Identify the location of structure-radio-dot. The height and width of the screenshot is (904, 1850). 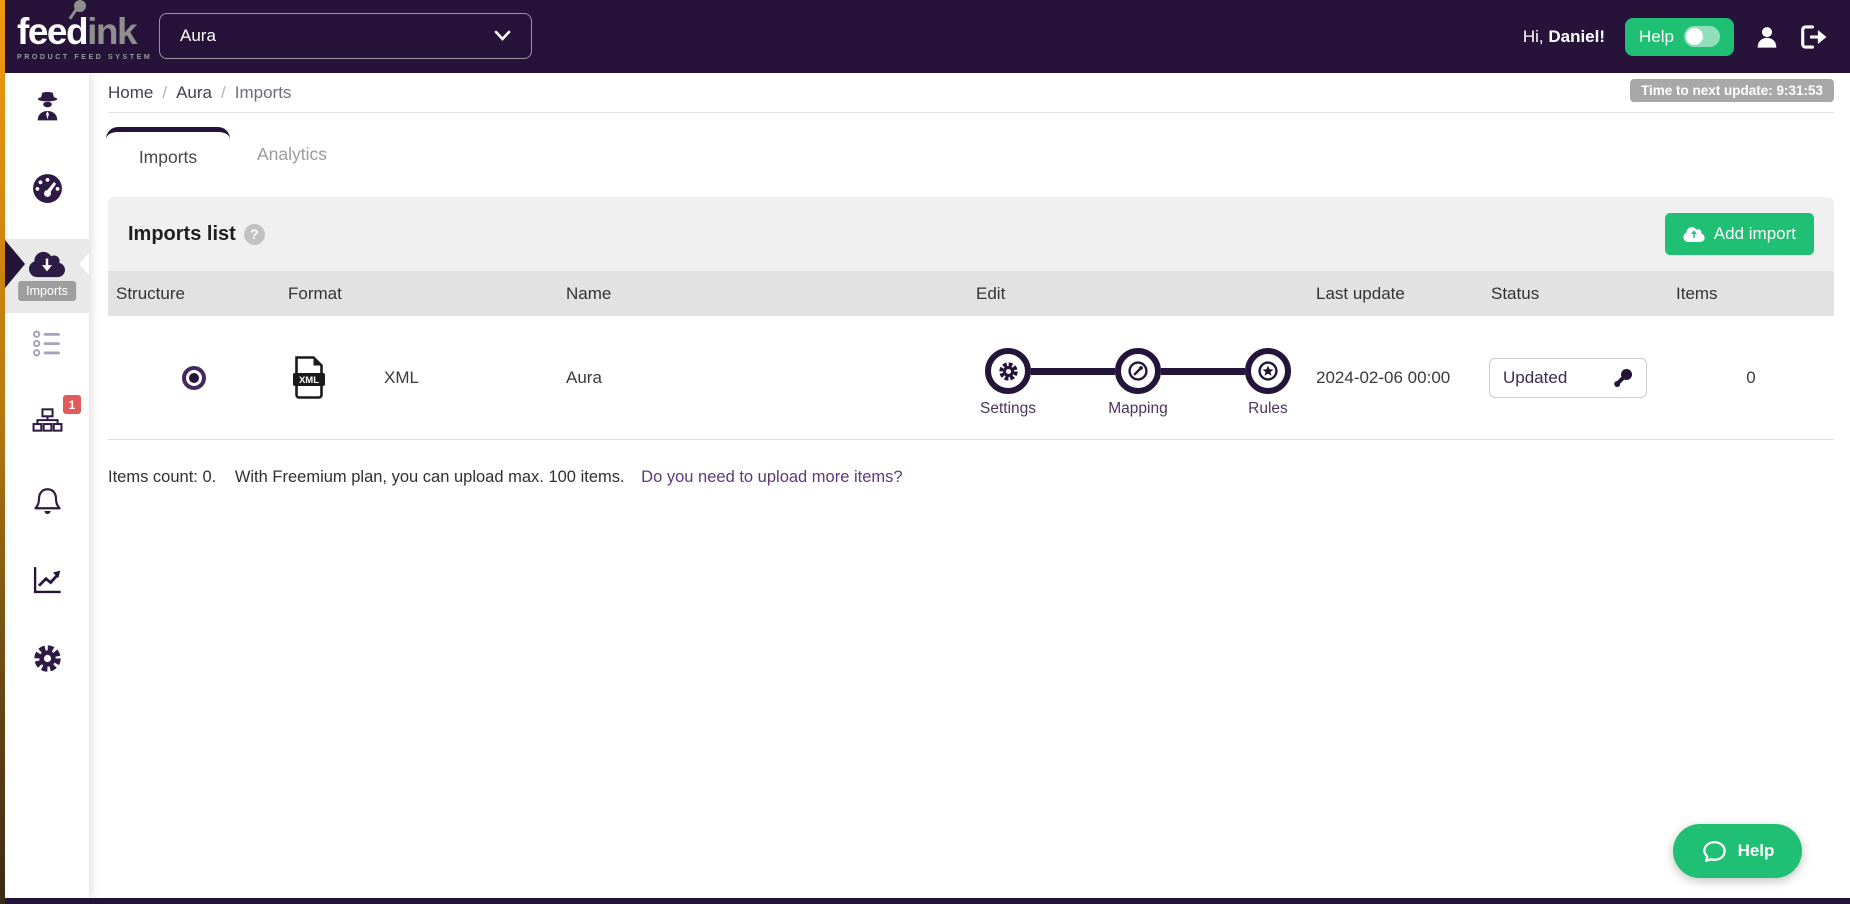
(194, 377).